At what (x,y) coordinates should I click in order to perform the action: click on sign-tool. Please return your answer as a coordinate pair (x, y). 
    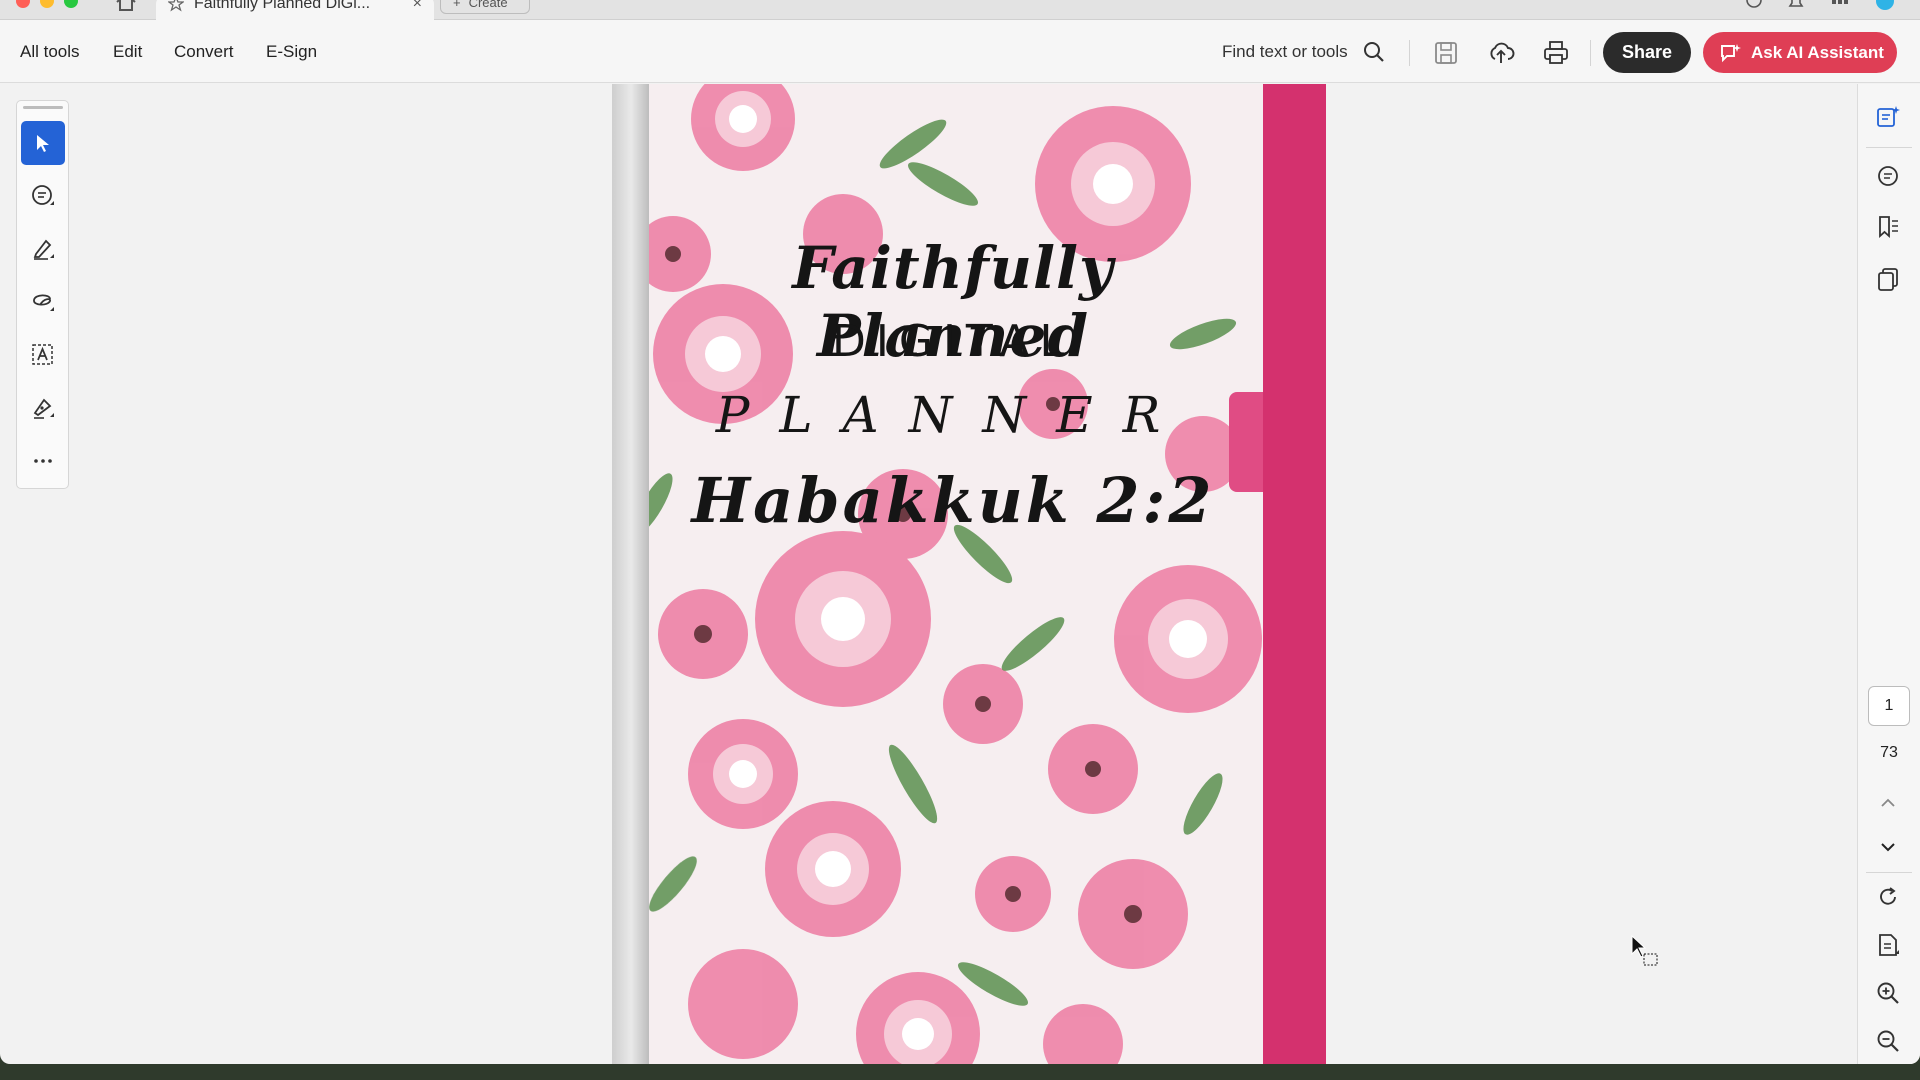
    Looking at the image, I should click on (43, 408).